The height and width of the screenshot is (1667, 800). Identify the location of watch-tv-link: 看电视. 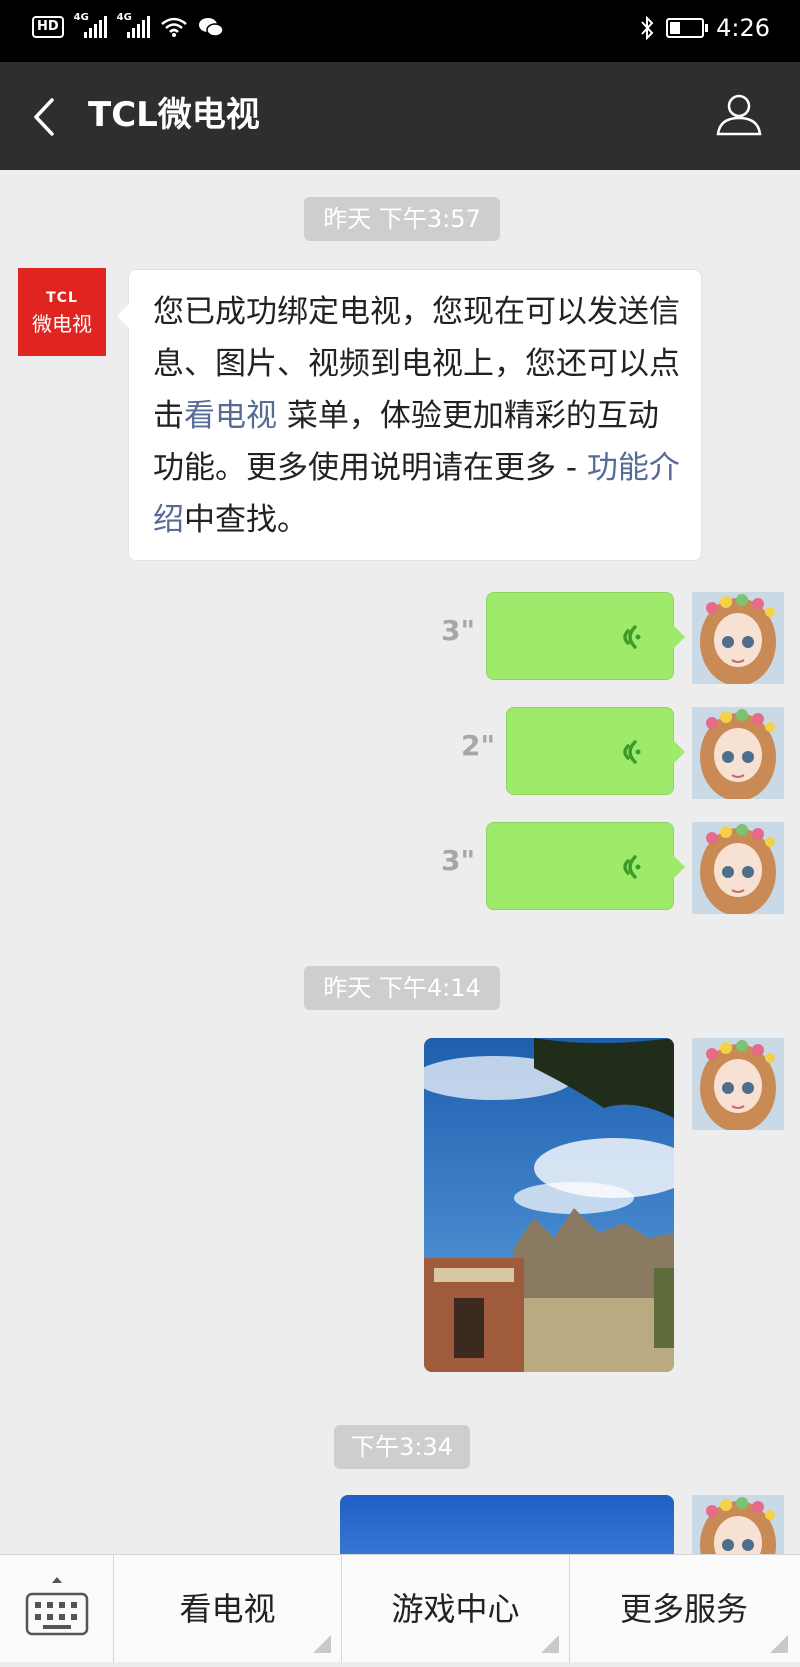
(230, 416).